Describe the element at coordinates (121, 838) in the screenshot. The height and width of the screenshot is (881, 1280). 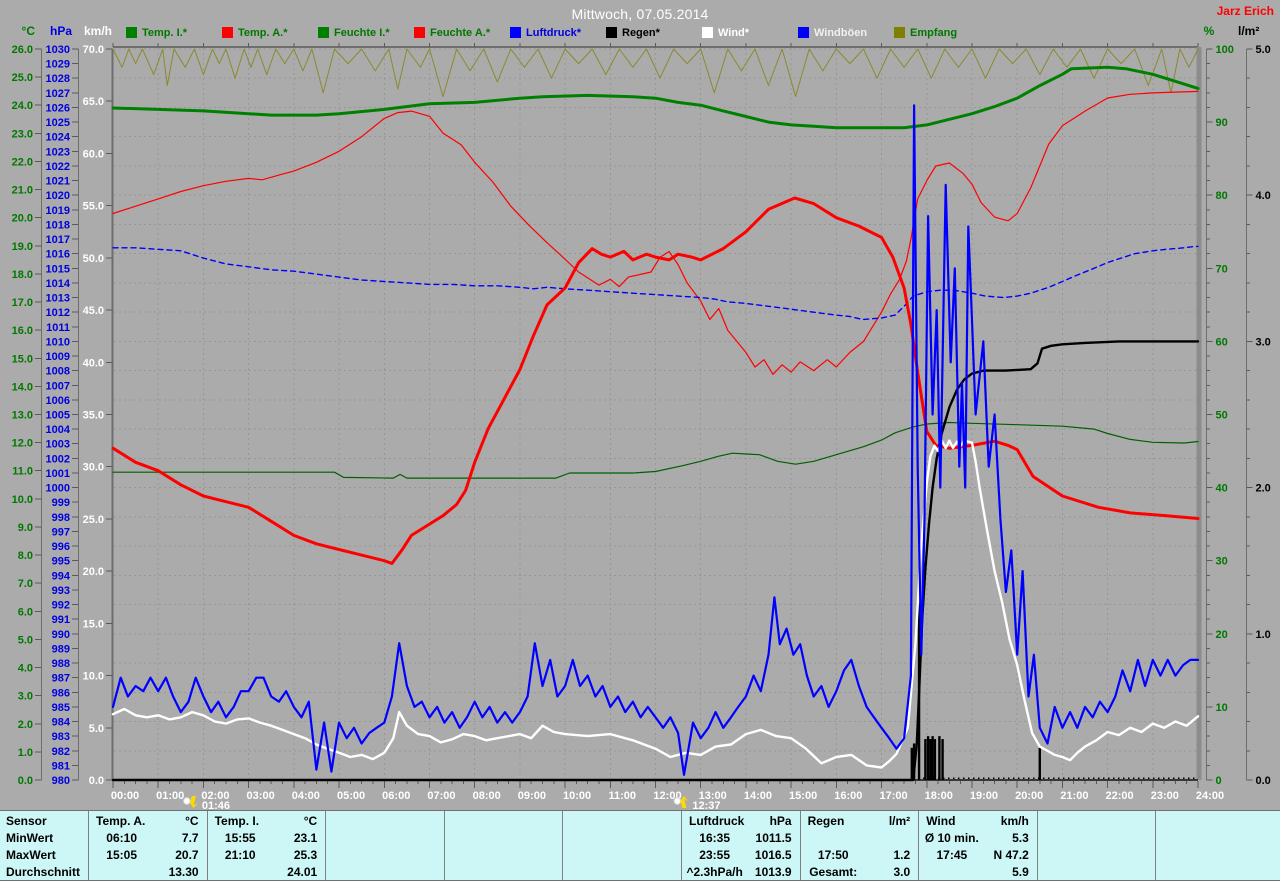
I see `table-cell-time: 06:10` at that location.